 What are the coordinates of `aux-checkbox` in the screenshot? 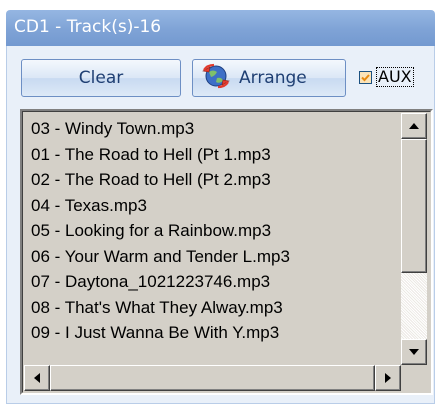 It's located at (365, 77).